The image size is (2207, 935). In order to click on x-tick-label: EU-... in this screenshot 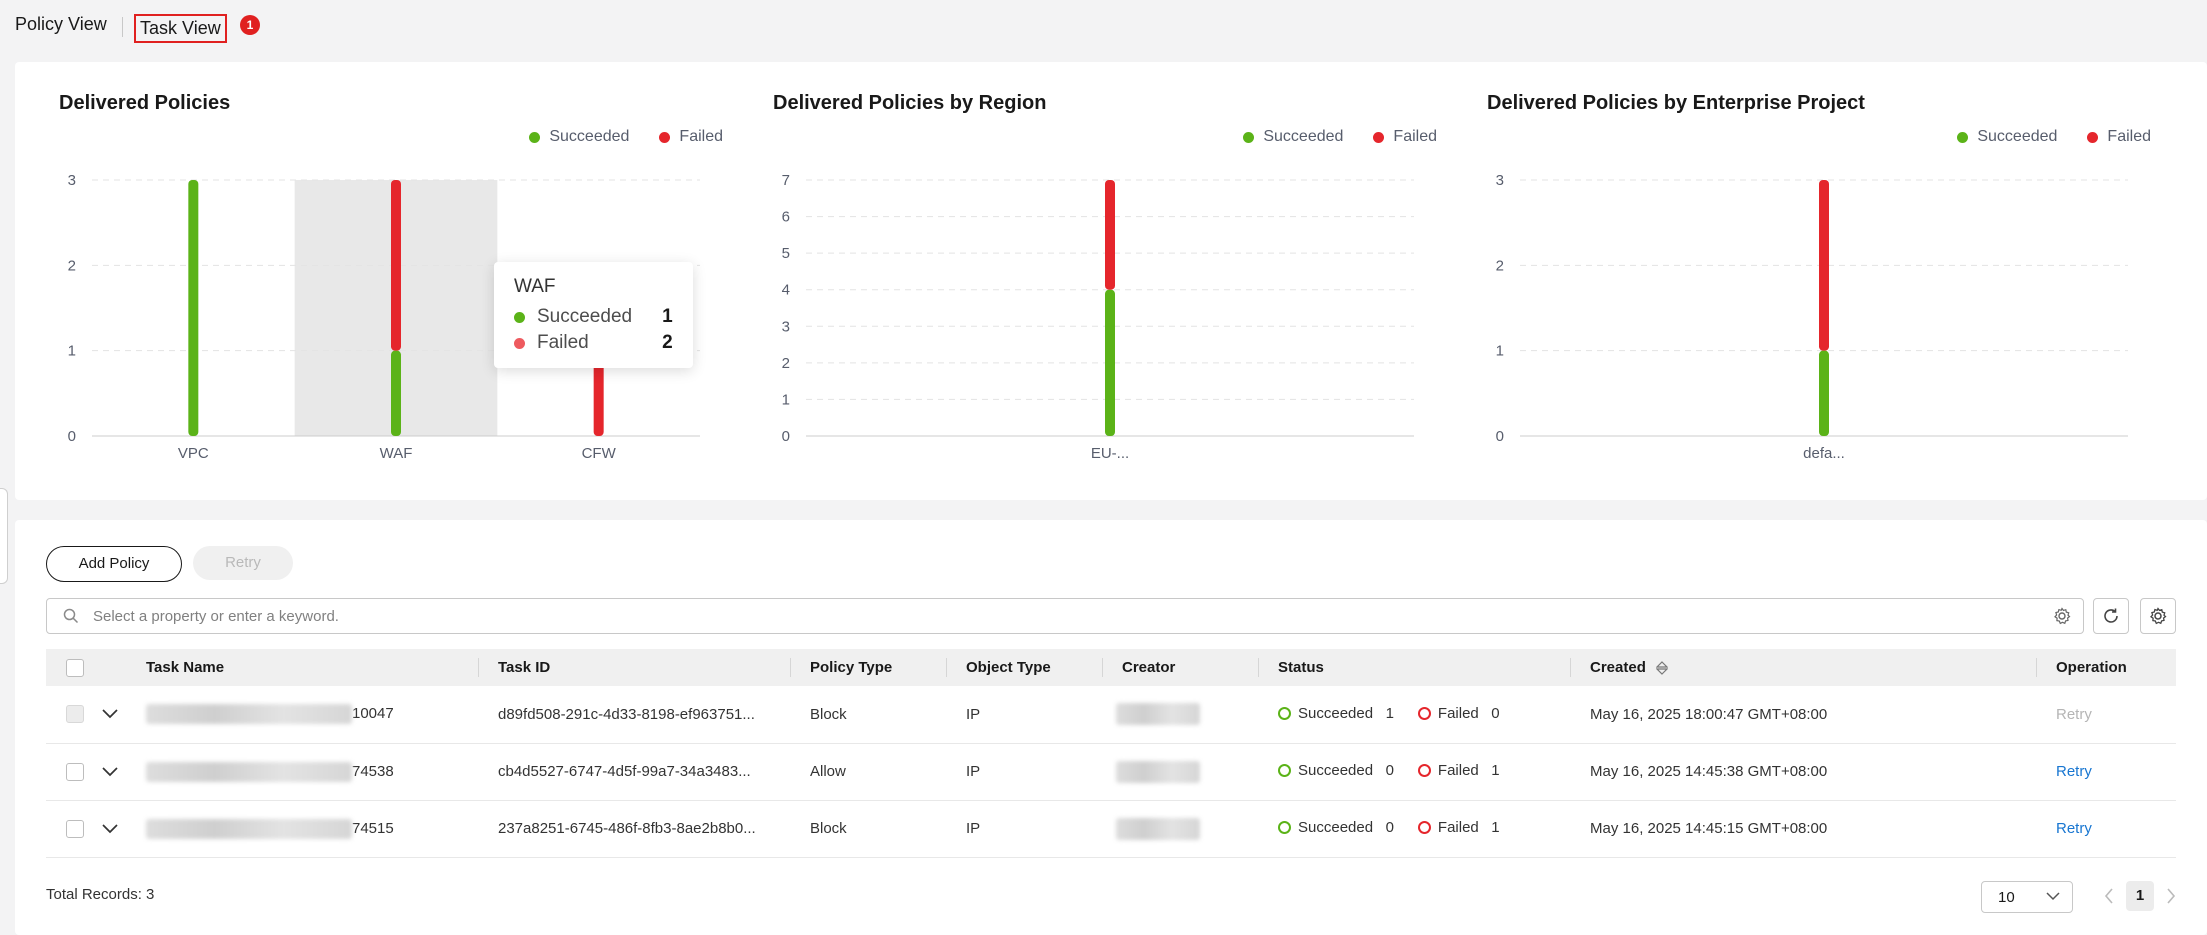, I will do `click(1110, 453)`.